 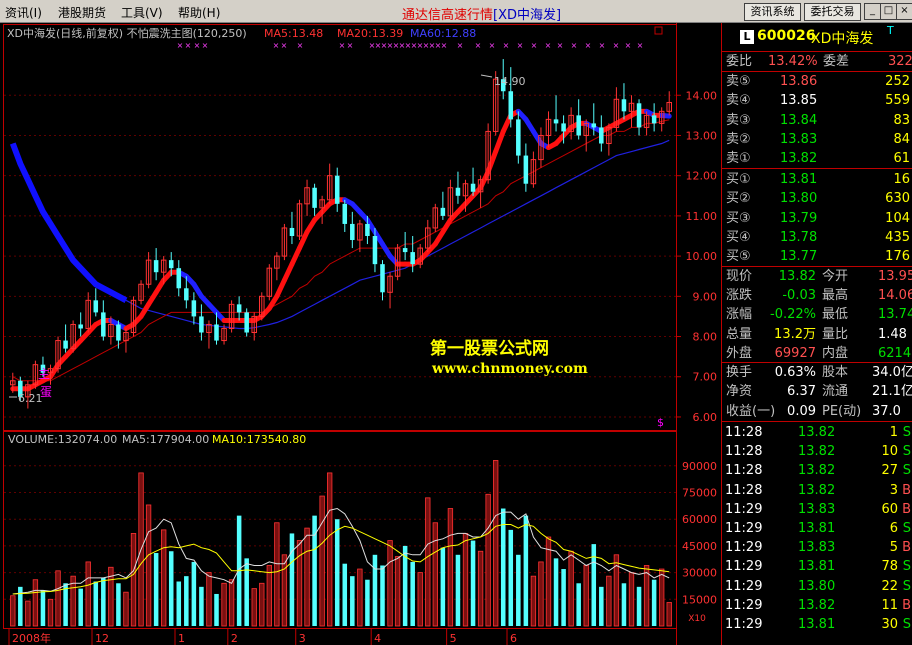 What do you see at coordinates (817, 179) in the screenshot?
I see `bid-row-1: 买① 13.81 16` at bounding box center [817, 179].